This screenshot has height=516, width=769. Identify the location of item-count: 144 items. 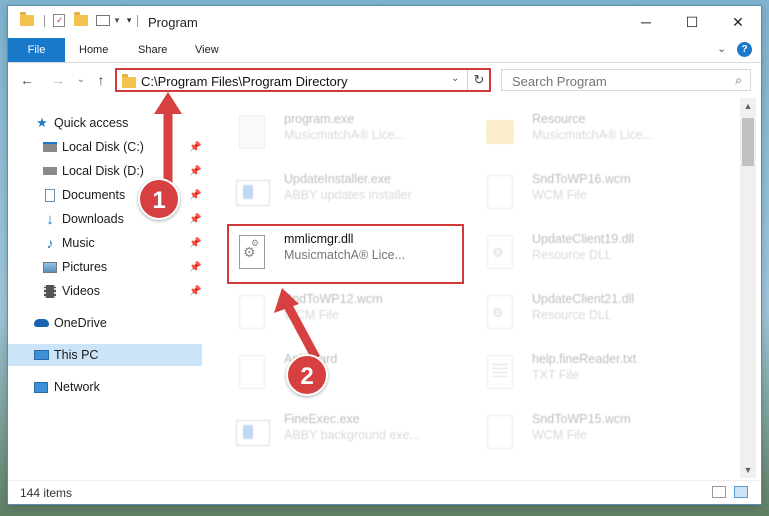
(46, 493).